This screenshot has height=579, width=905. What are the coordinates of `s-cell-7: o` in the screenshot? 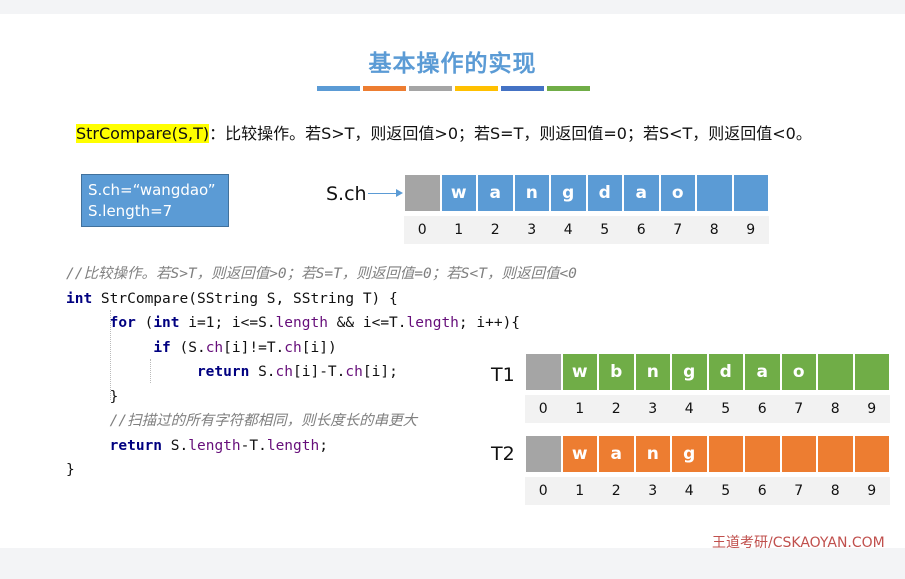 It's located at (677, 193).